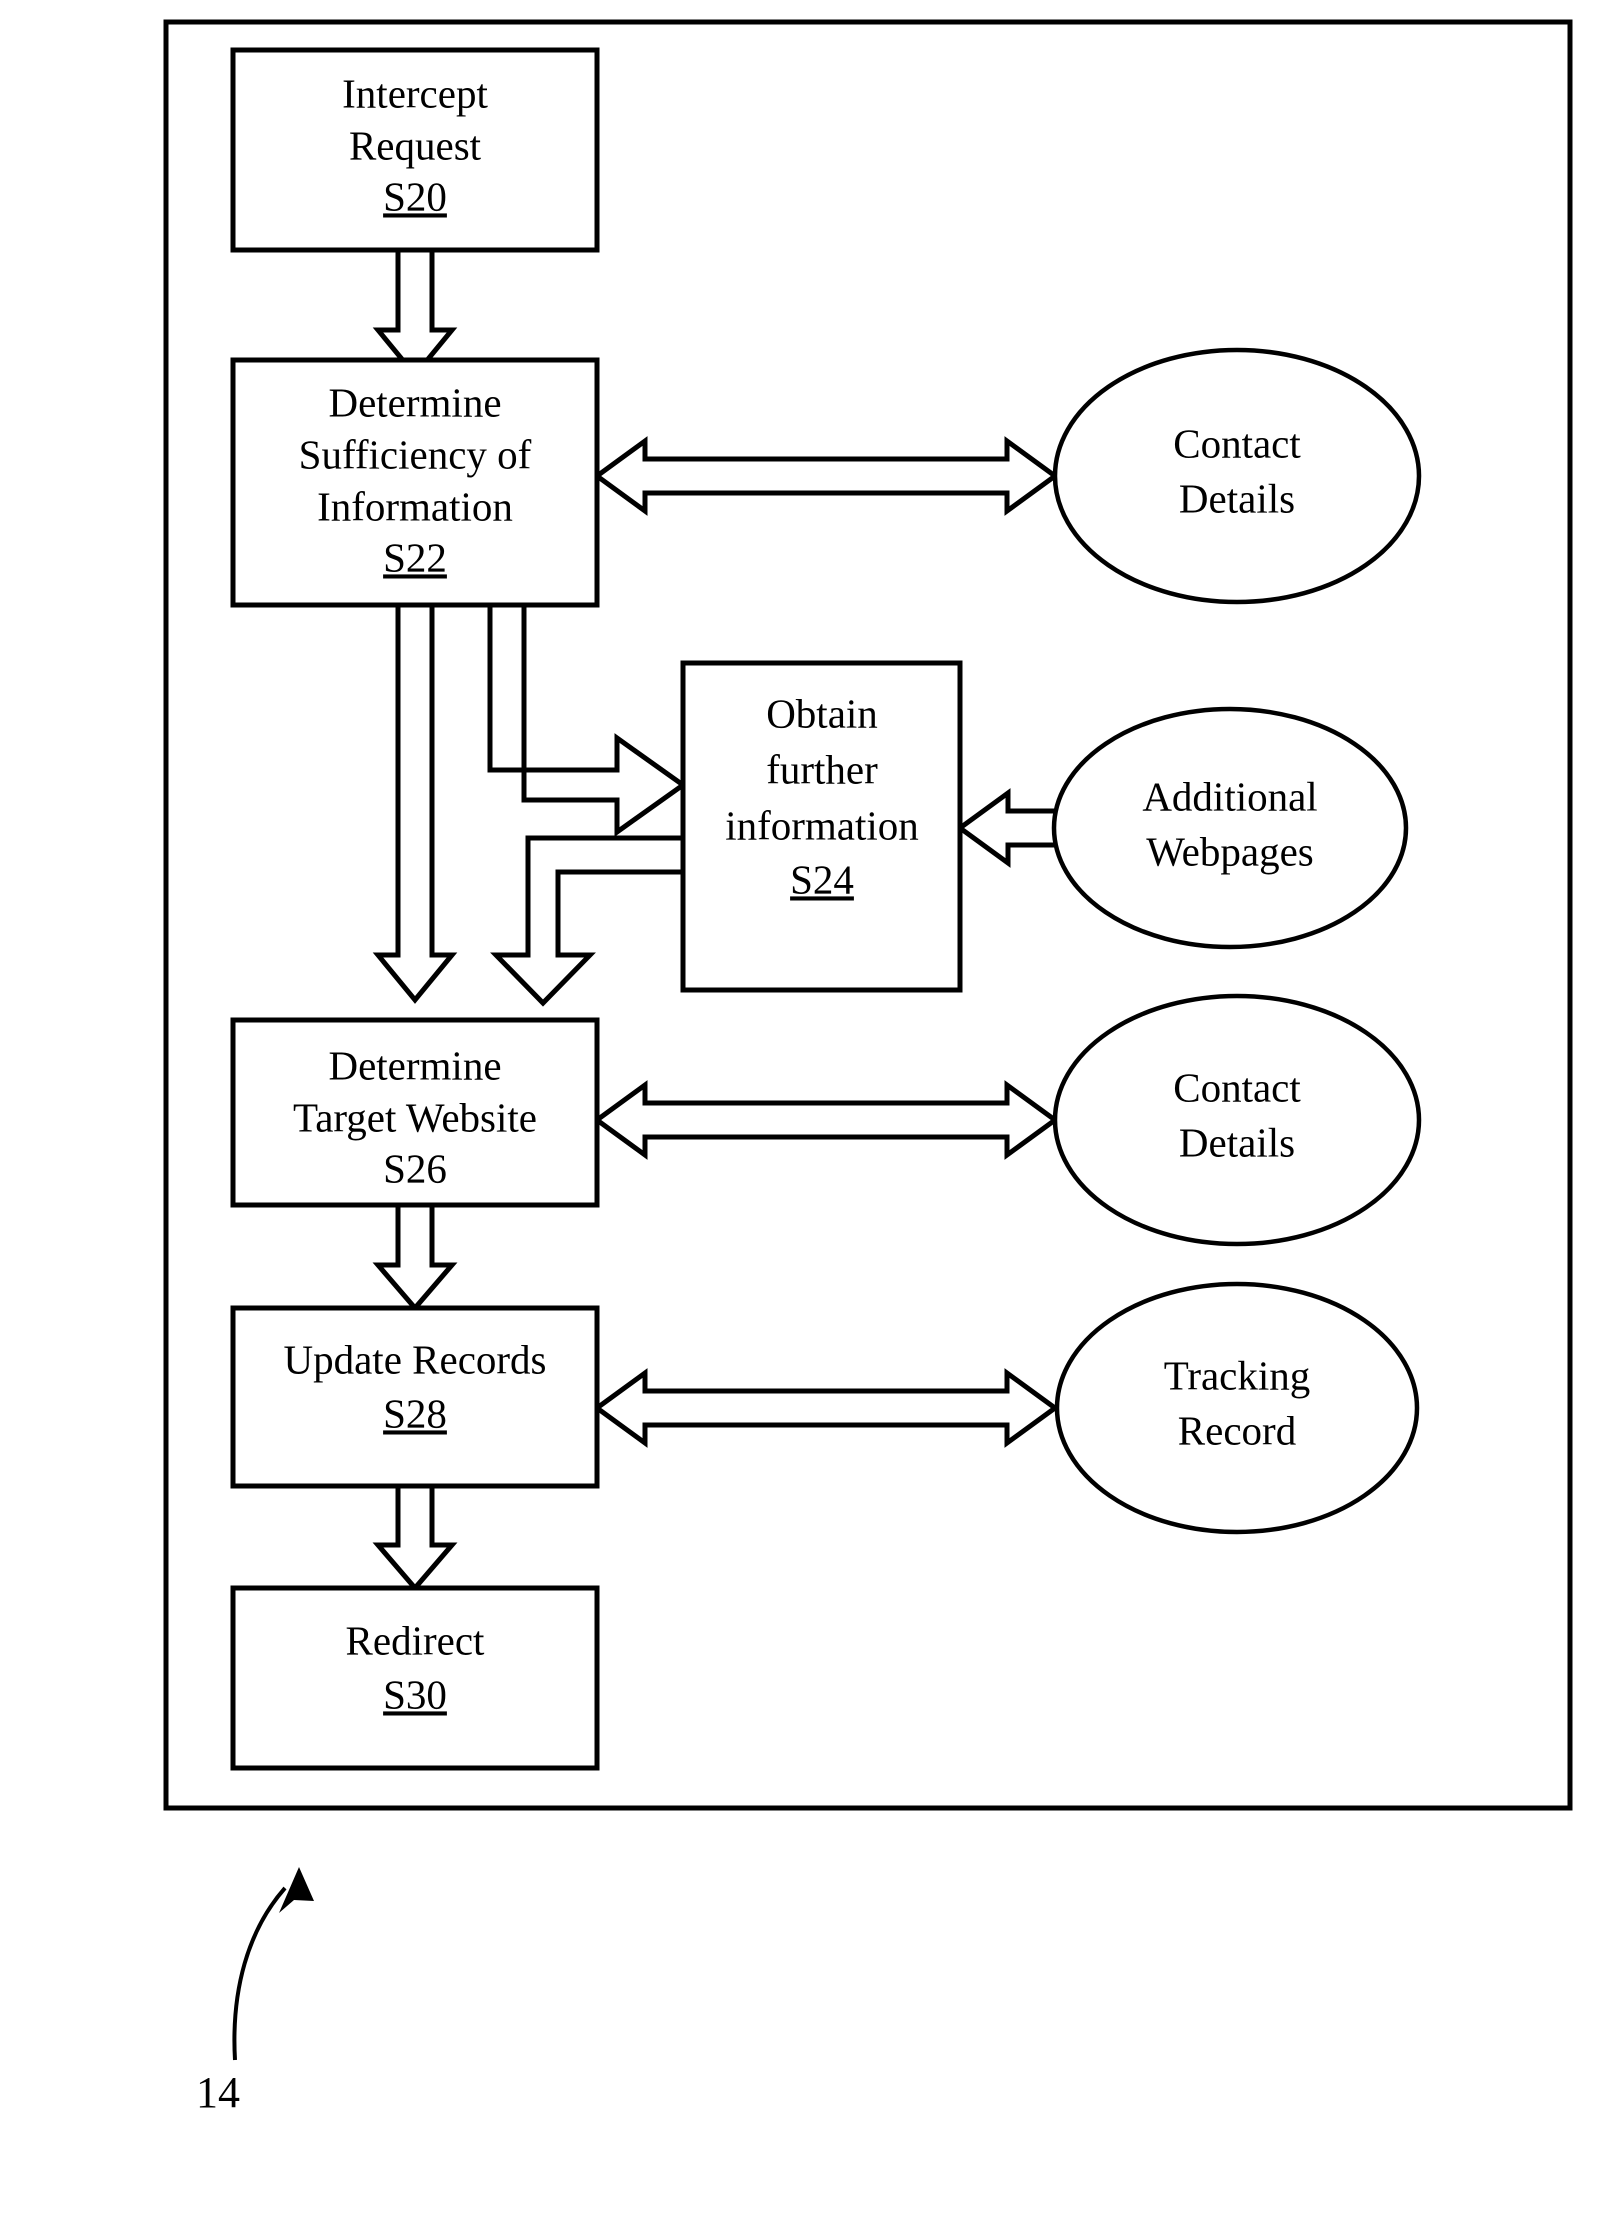 Image resolution: width=1615 pixels, height=2215 pixels. Describe the element at coordinates (415, 1413) in the screenshot. I see `step-s28-label: S28` at that location.